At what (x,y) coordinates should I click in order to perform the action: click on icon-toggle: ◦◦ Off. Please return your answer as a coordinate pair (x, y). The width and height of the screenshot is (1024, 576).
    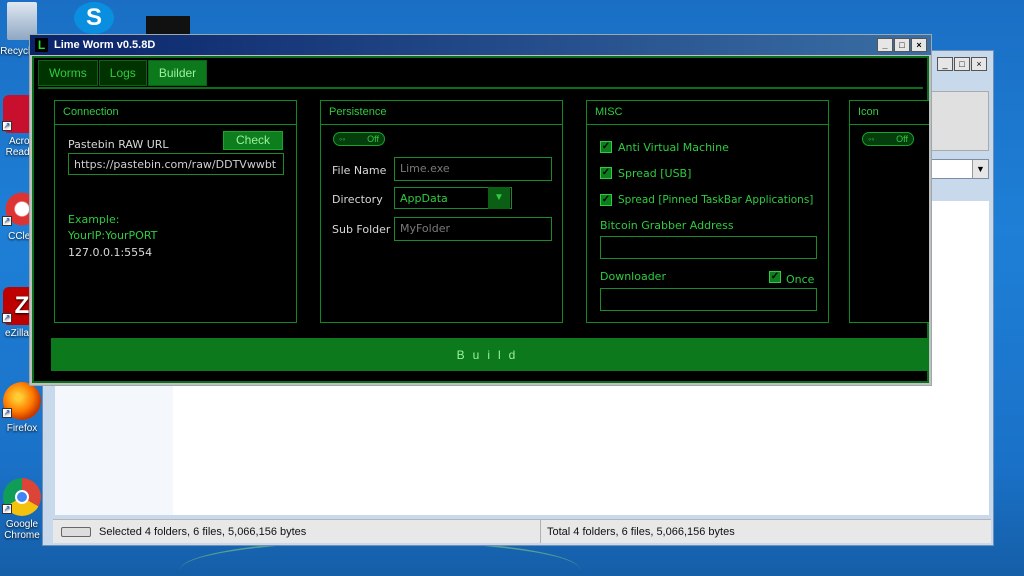
    Looking at the image, I should click on (888, 139).